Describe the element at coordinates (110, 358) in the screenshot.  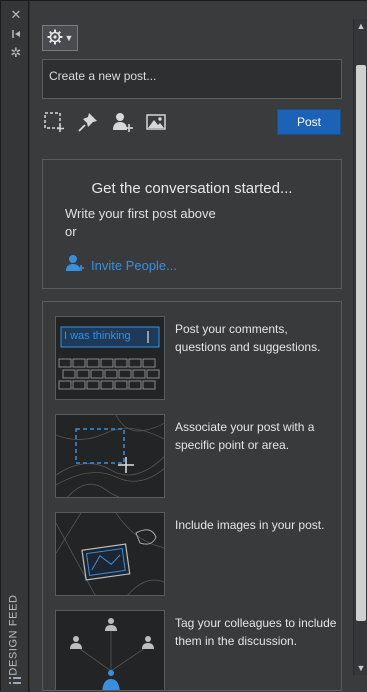
I see `tip-comments-image: I was thinking` at that location.